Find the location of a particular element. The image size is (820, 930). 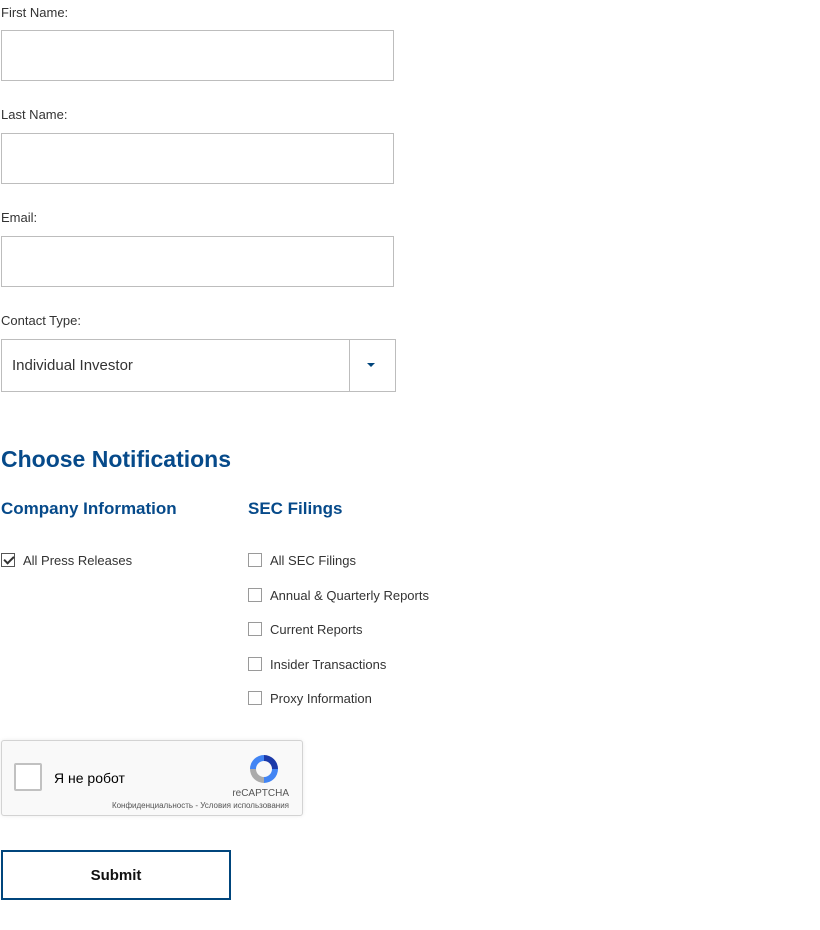

checkbox-label: Annual & Quarterly Reports is located at coordinates (349, 595).